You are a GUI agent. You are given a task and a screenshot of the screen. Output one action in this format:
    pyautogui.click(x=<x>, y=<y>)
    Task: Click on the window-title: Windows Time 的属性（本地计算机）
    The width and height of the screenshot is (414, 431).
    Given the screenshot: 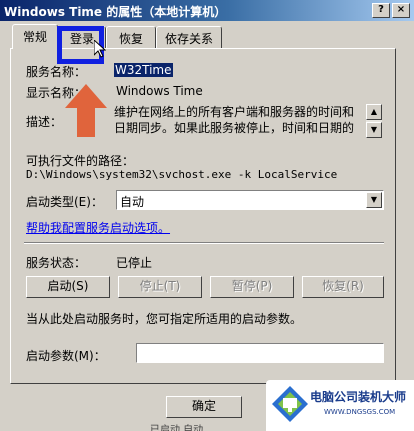 What is the action you would take?
    pyautogui.click(x=115, y=12)
    